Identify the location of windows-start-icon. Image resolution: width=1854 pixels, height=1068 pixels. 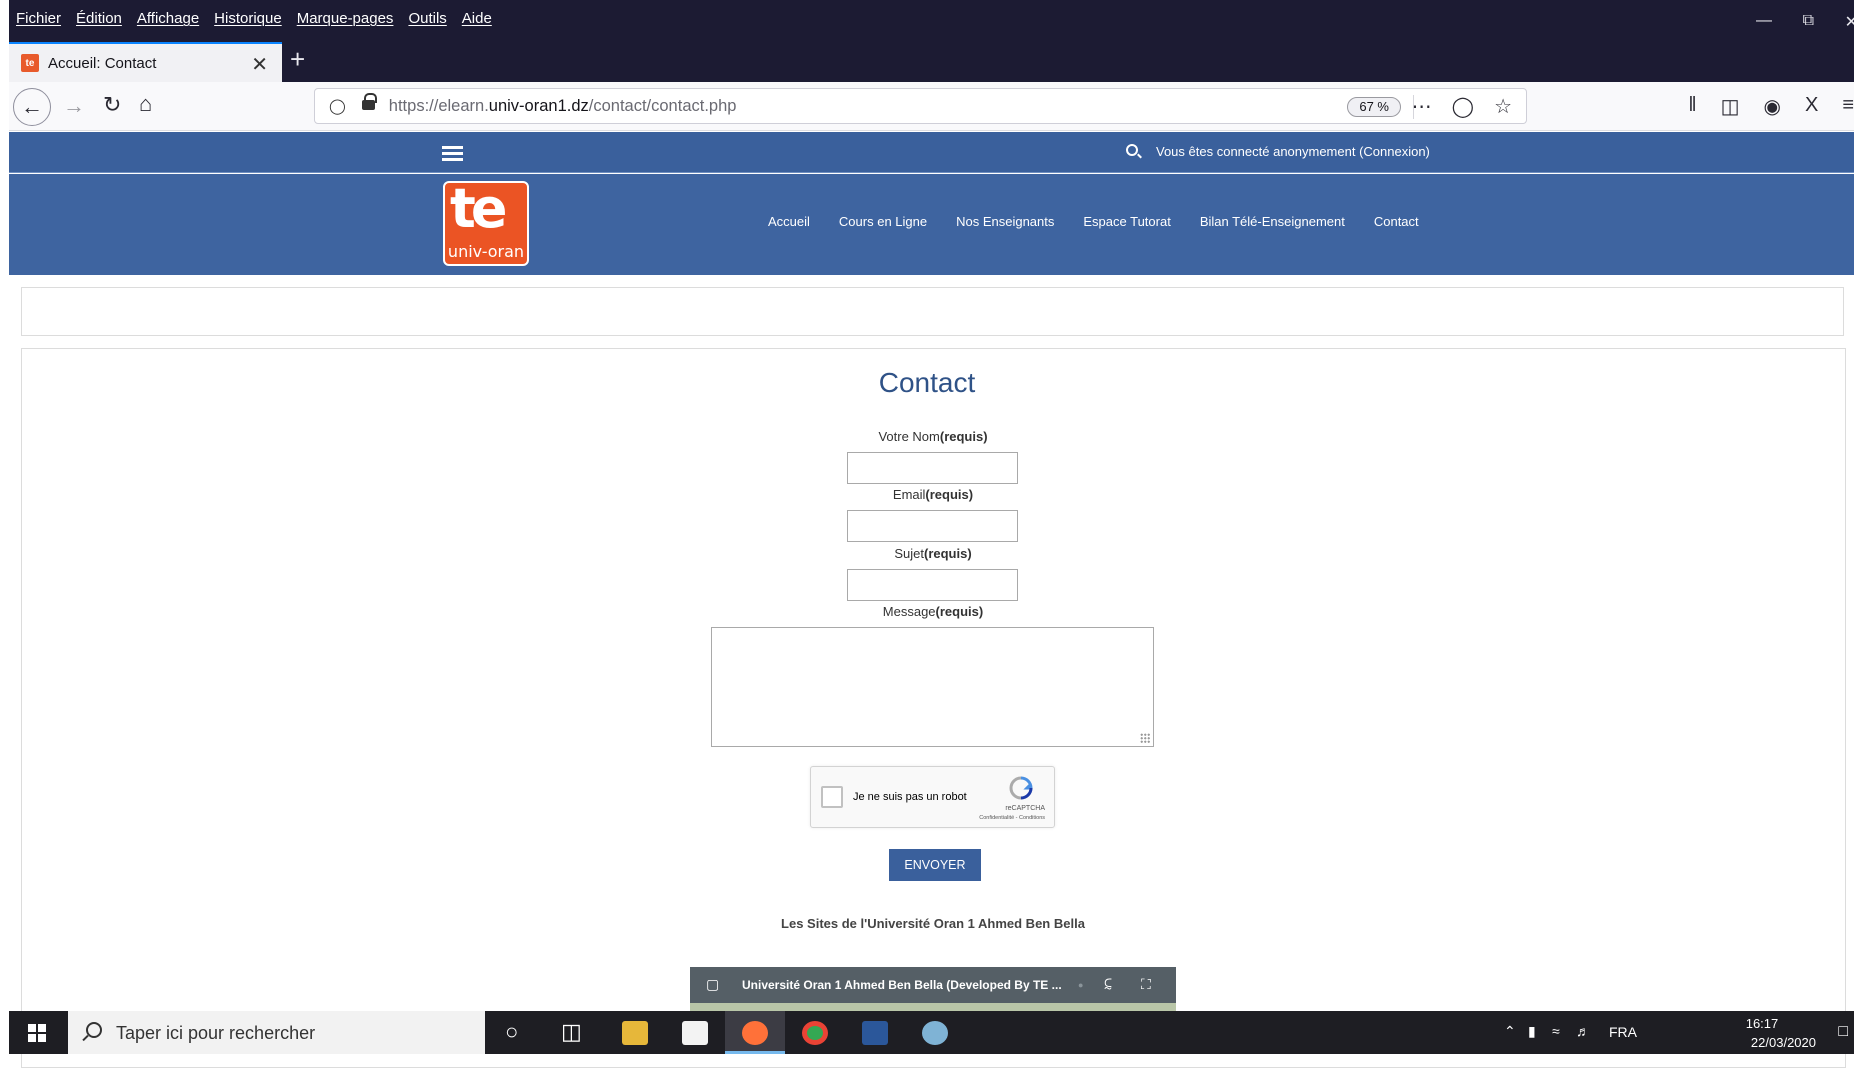
(37, 1033).